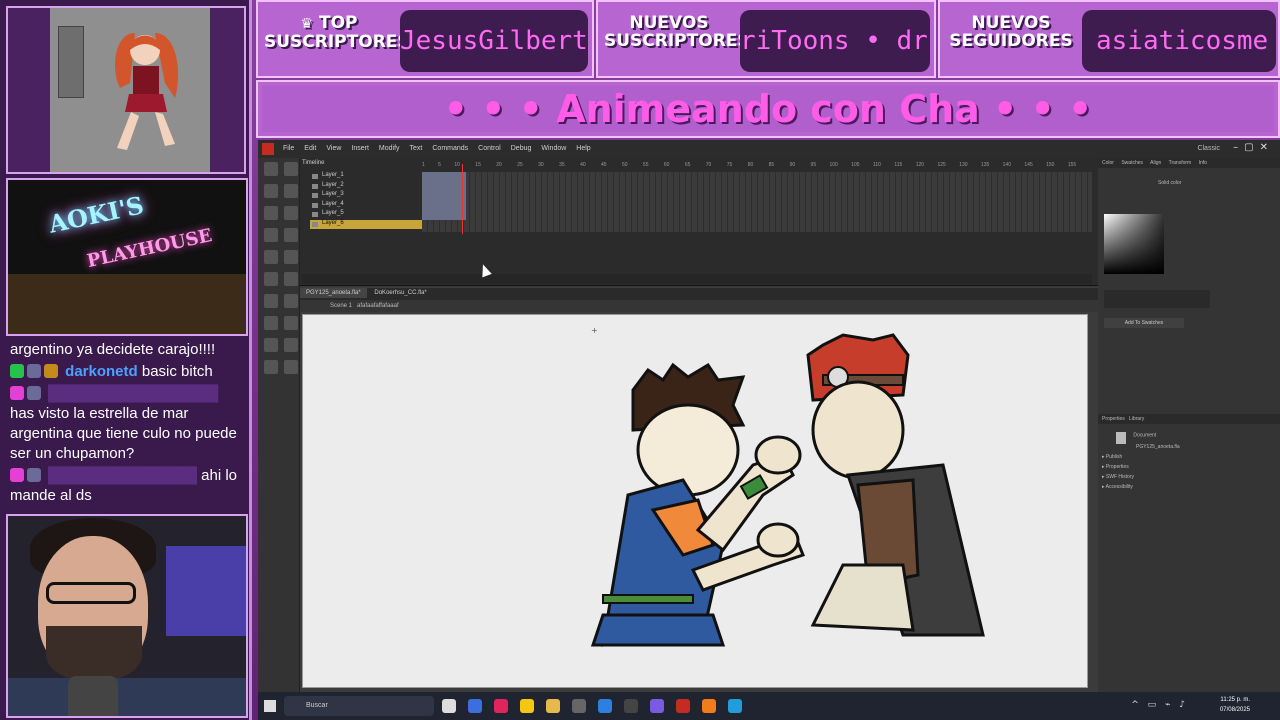 The height and width of the screenshot is (720, 1280). I want to click on discord-icon, so click(657, 706).